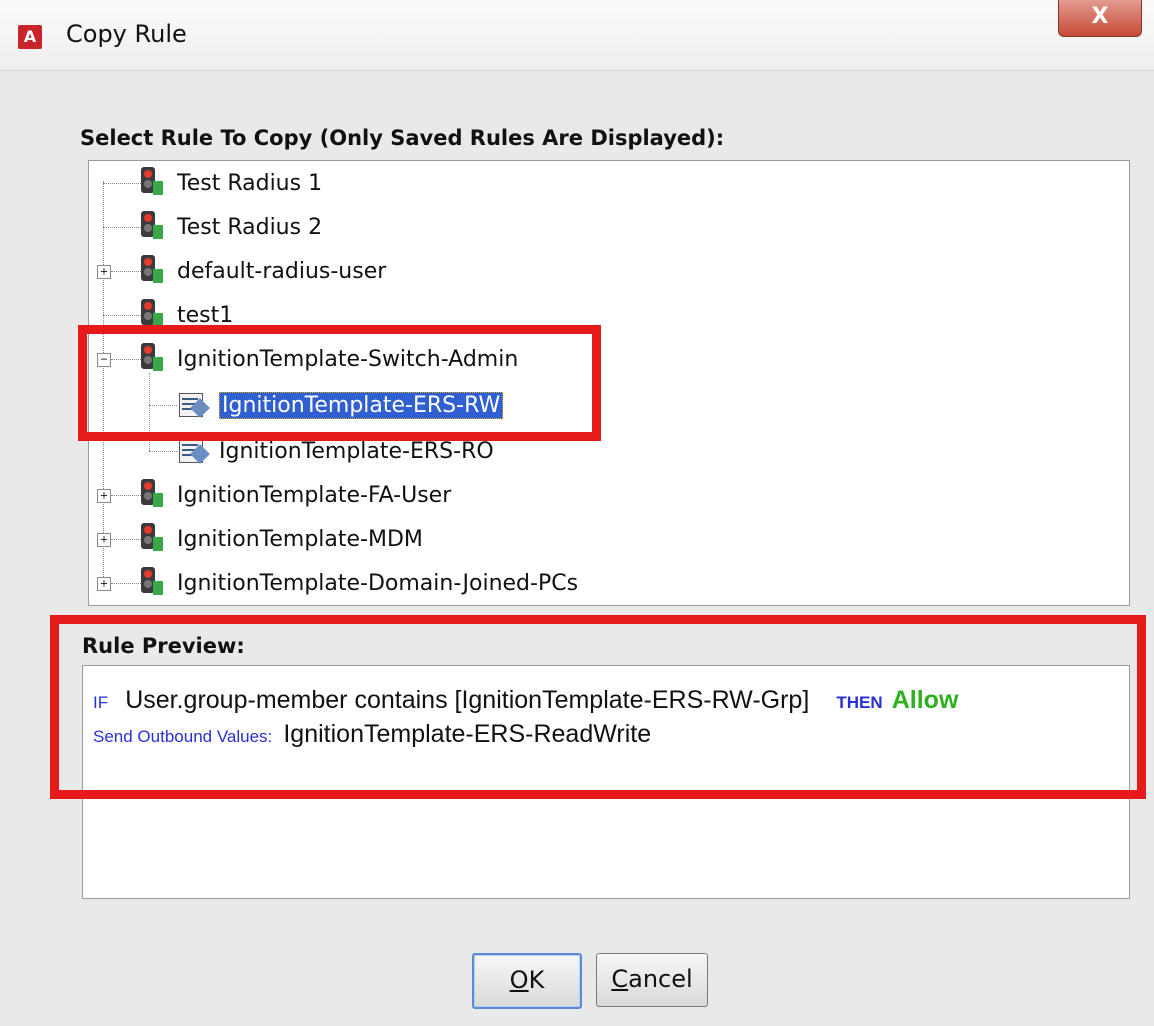 This screenshot has width=1154, height=1026. I want to click on tree-item-domain-joined-pcs: IgnitionTemplate-Domain-Joined-PCs, so click(377, 583).